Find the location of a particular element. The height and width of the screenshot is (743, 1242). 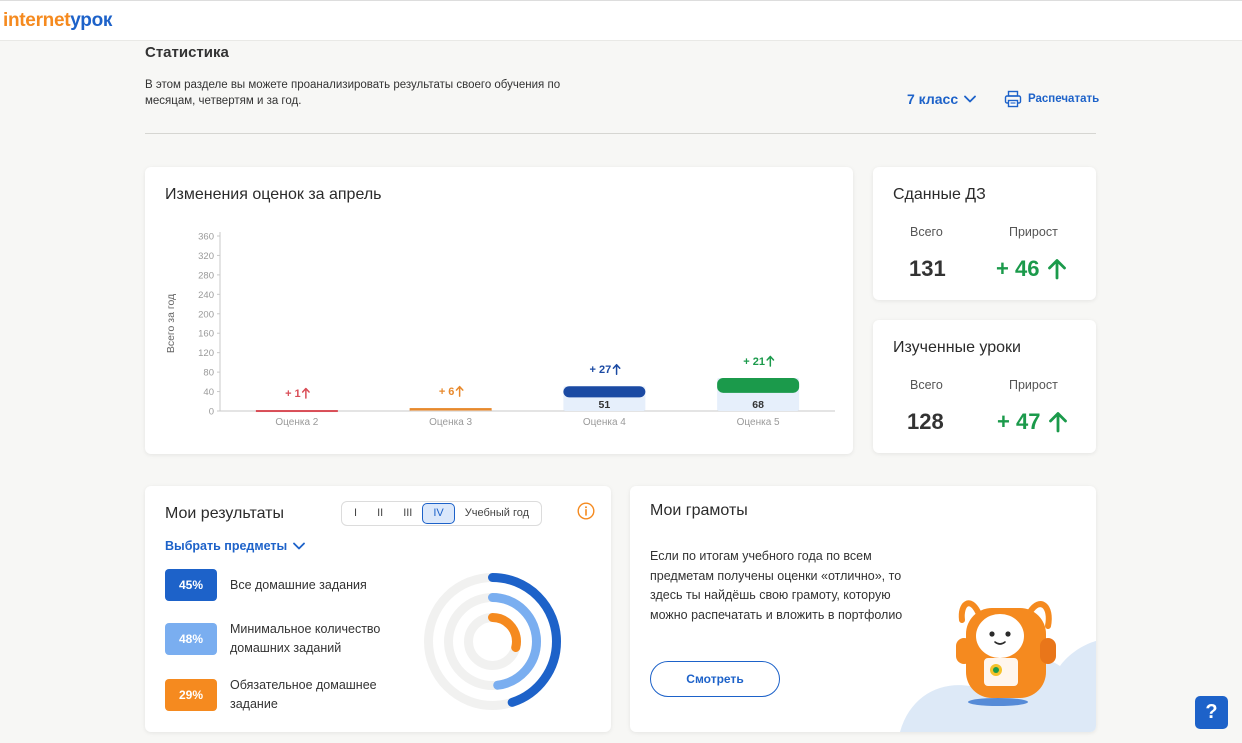

x-tick-label: Оценка 4 is located at coordinates (604, 422).